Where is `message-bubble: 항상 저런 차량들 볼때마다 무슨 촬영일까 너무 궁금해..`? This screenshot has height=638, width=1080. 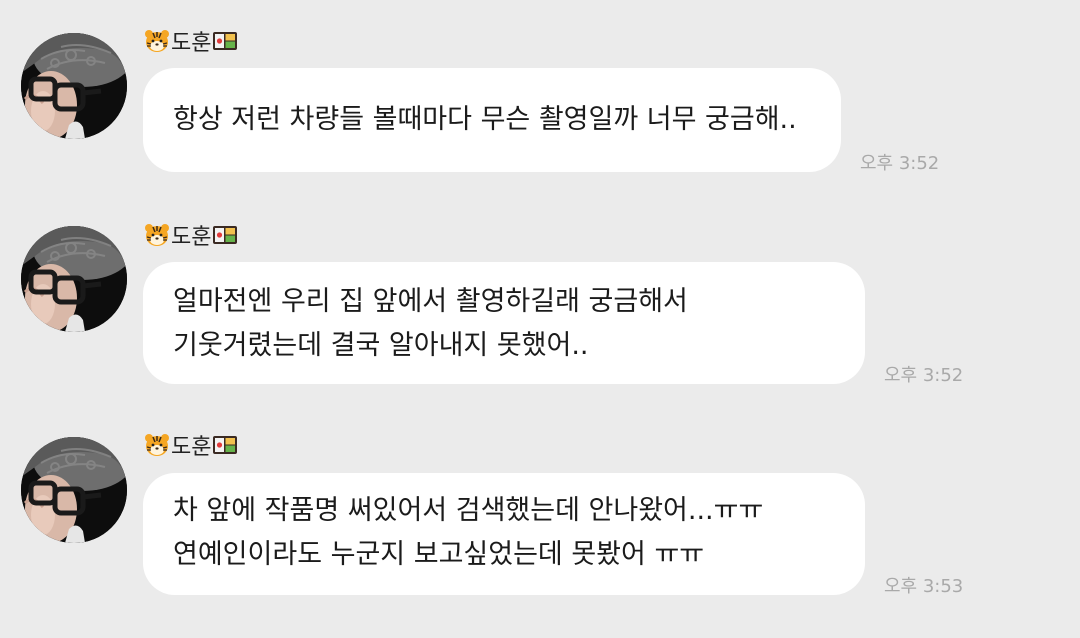 message-bubble: 항상 저런 차량들 볼때마다 무슨 촬영일까 너무 궁금해.. is located at coordinates (492, 120).